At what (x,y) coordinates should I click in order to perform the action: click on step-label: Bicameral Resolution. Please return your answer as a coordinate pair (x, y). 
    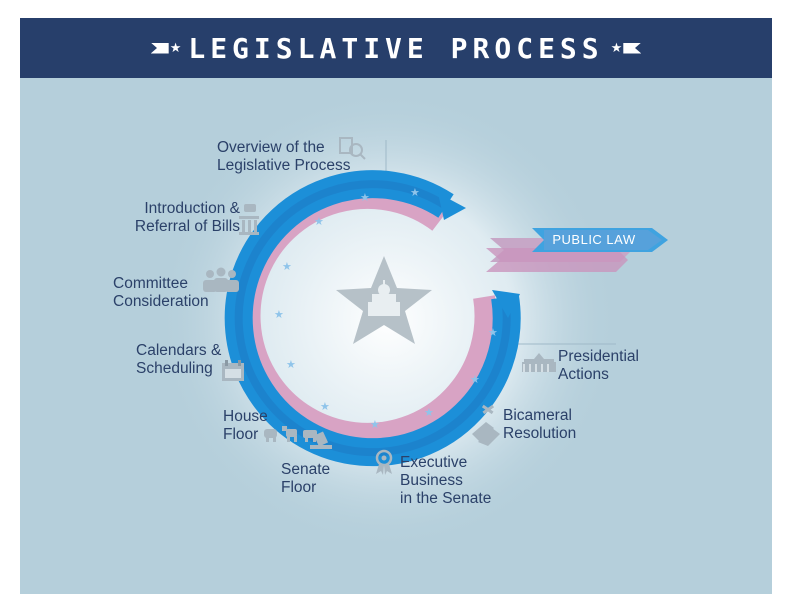
    Looking at the image, I should click on (540, 424).